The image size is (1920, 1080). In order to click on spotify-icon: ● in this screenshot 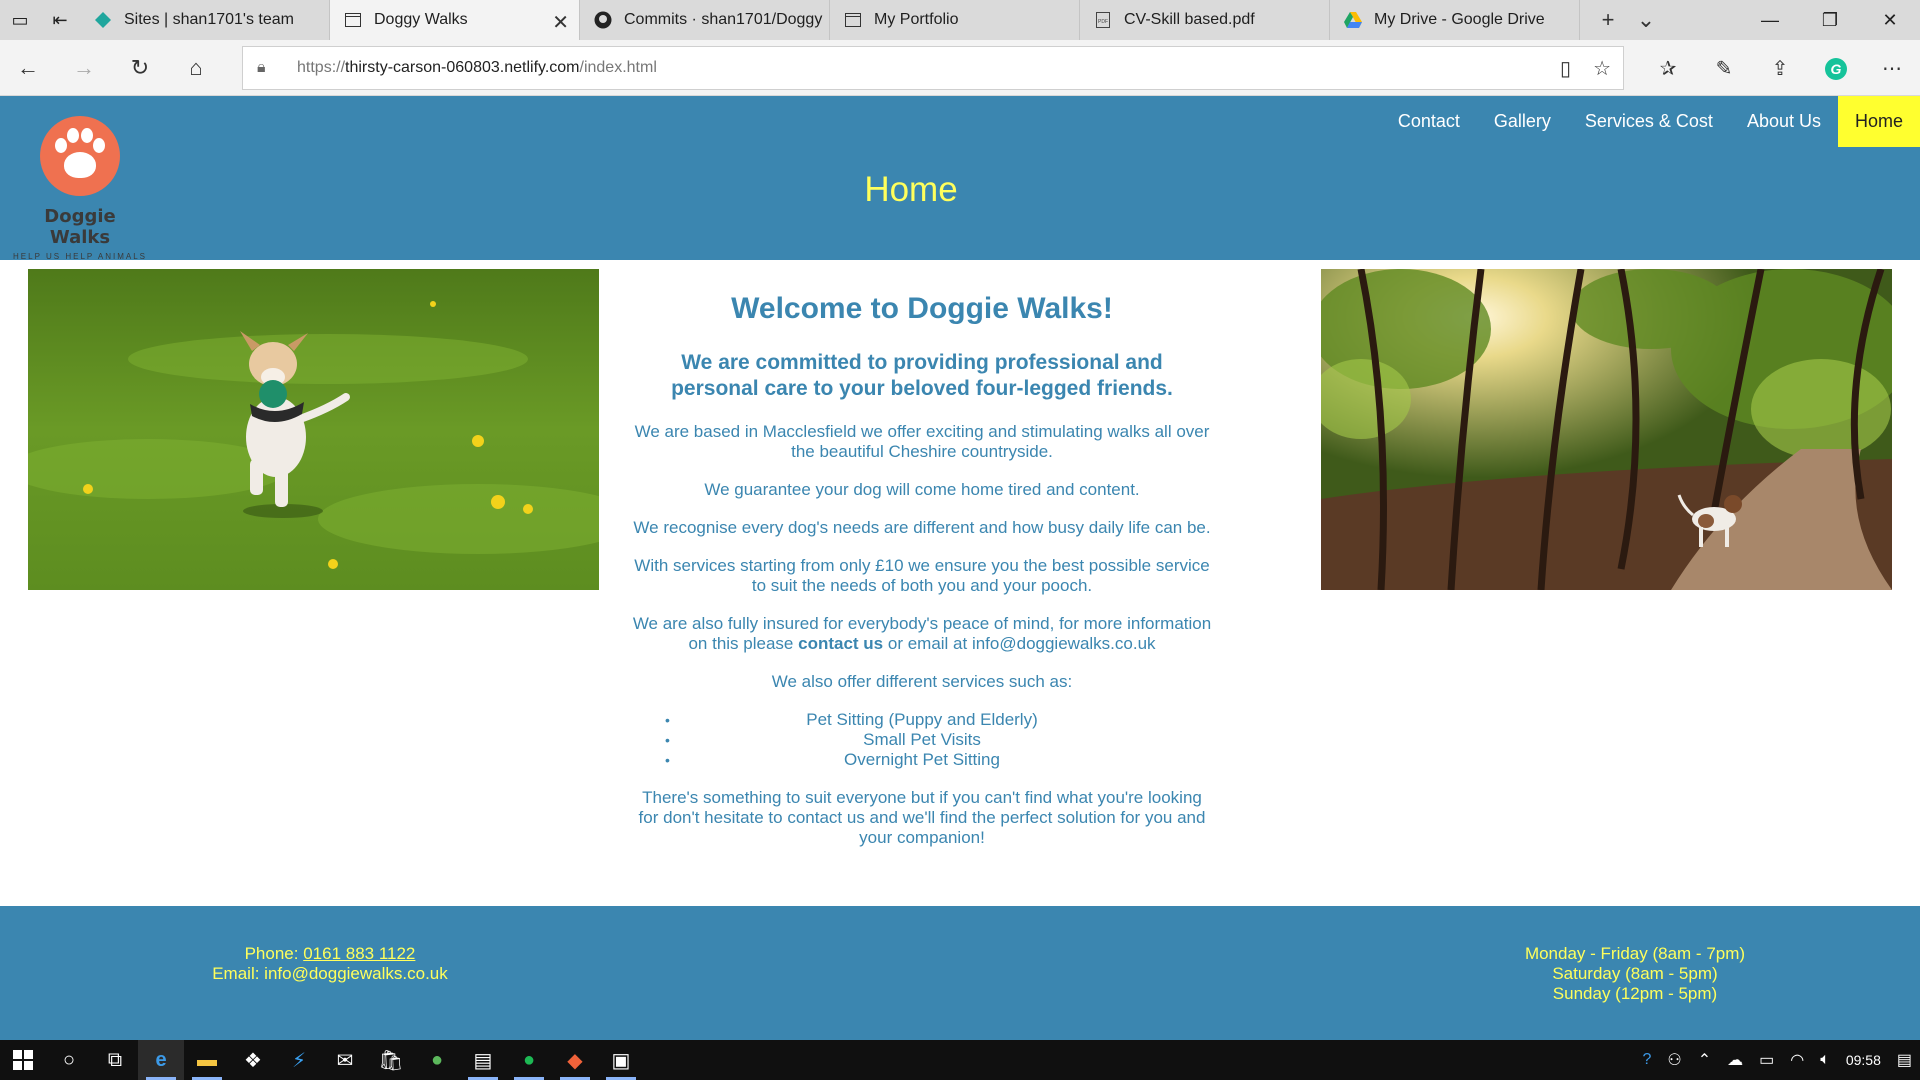, I will do `click(529, 1060)`.